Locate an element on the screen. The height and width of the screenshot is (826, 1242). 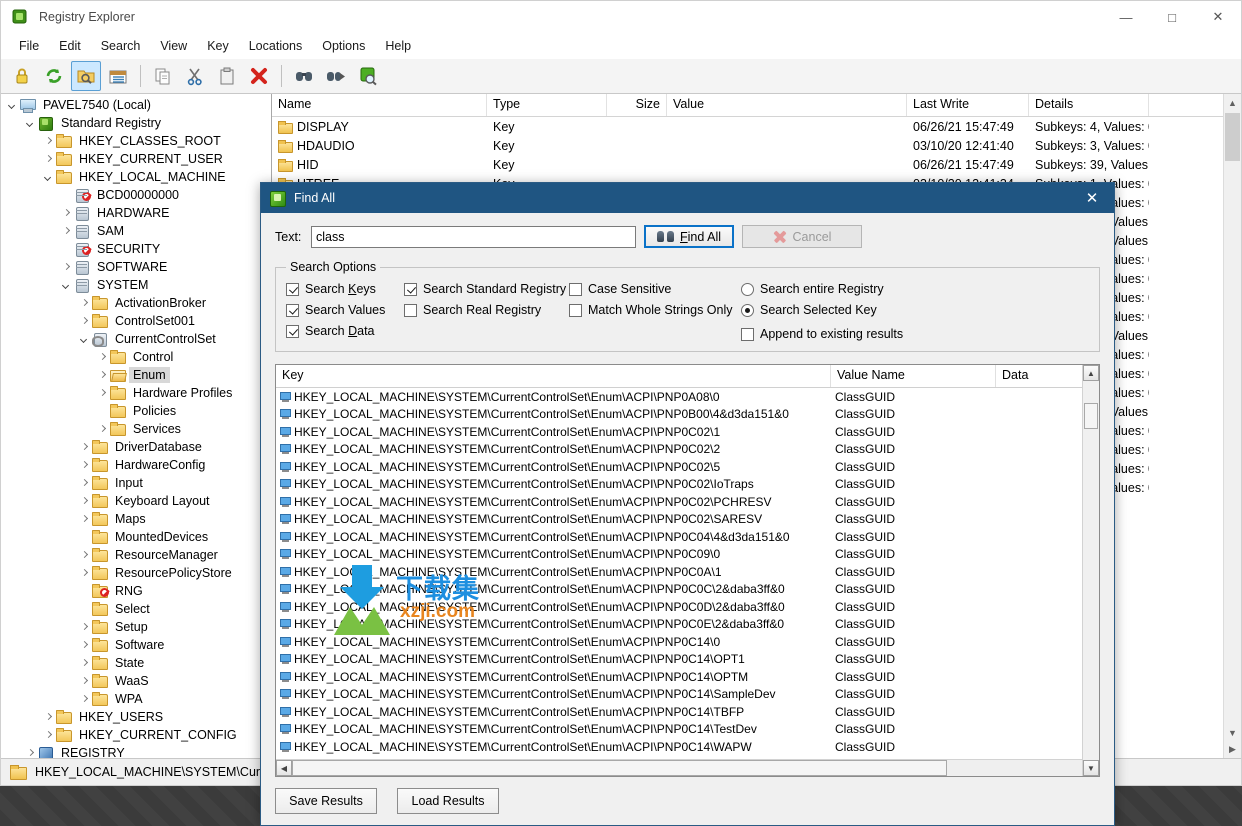
tree-item-pavel7540-local-: PAVEL7540 (Local) is located at coordinates (136, 105).